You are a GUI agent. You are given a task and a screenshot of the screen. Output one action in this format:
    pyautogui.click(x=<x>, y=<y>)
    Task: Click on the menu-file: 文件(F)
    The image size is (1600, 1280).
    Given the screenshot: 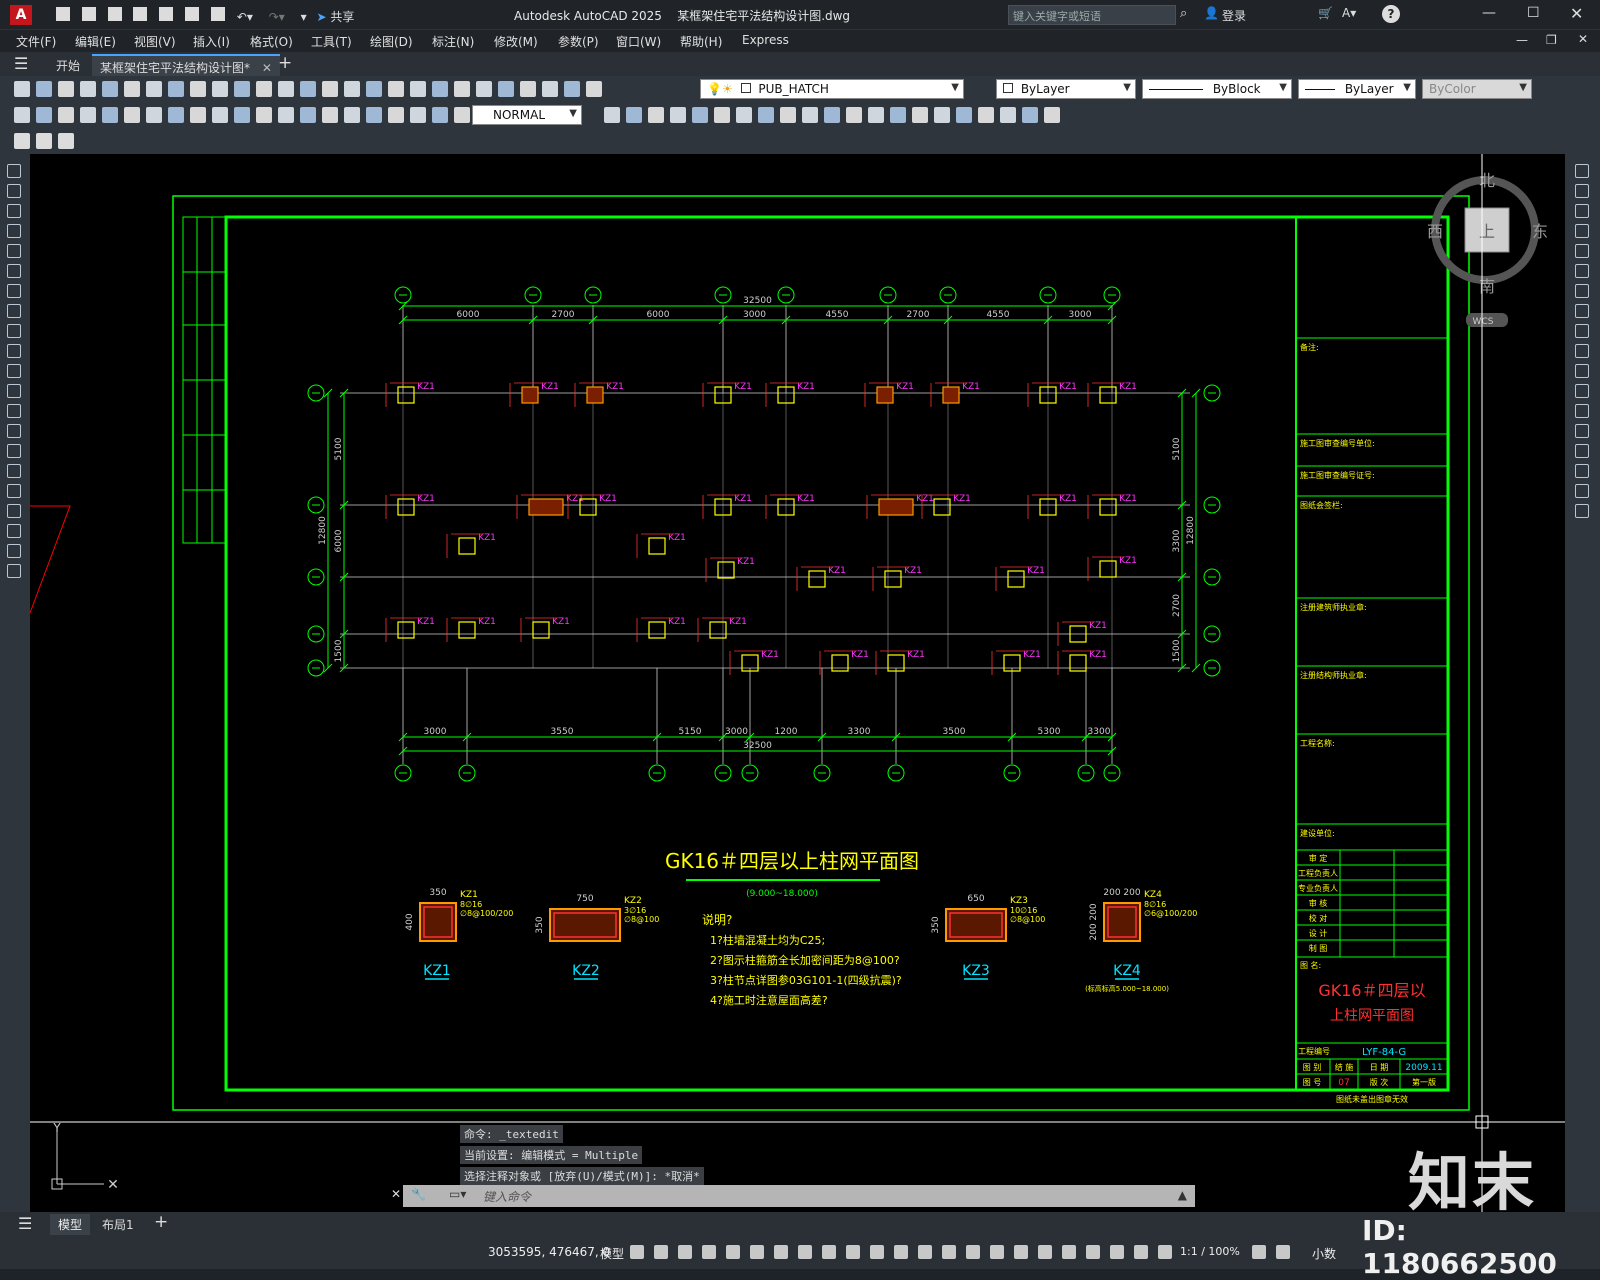 What is the action you would take?
    pyautogui.click(x=36, y=41)
    